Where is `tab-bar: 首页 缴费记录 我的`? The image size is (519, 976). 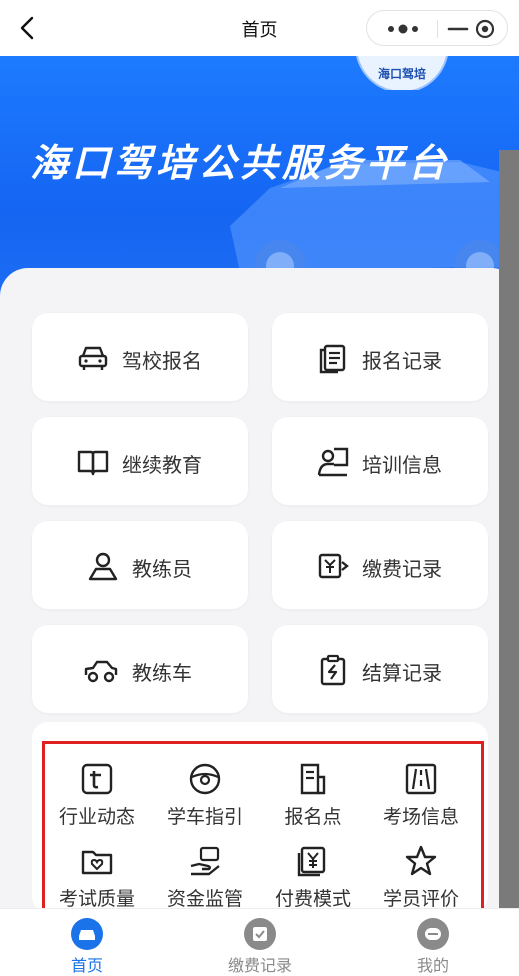
tab-bar: 首页 缴费记录 我的 is located at coordinates (259, 942).